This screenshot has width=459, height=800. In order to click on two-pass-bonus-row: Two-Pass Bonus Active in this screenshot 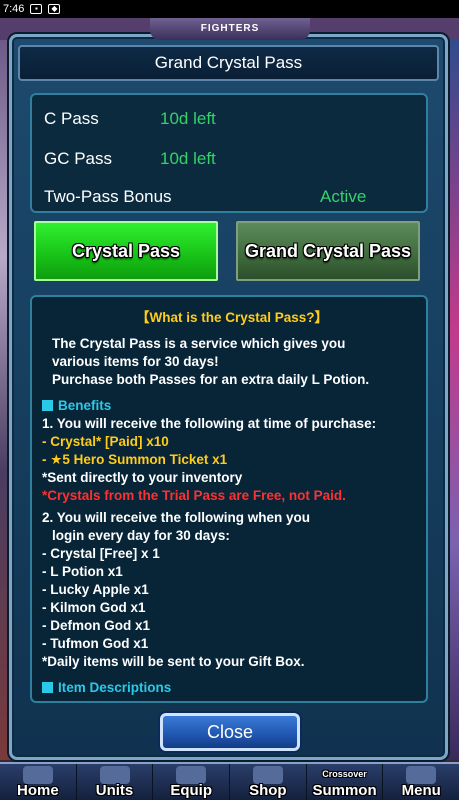, I will do `click(229, 199)`.